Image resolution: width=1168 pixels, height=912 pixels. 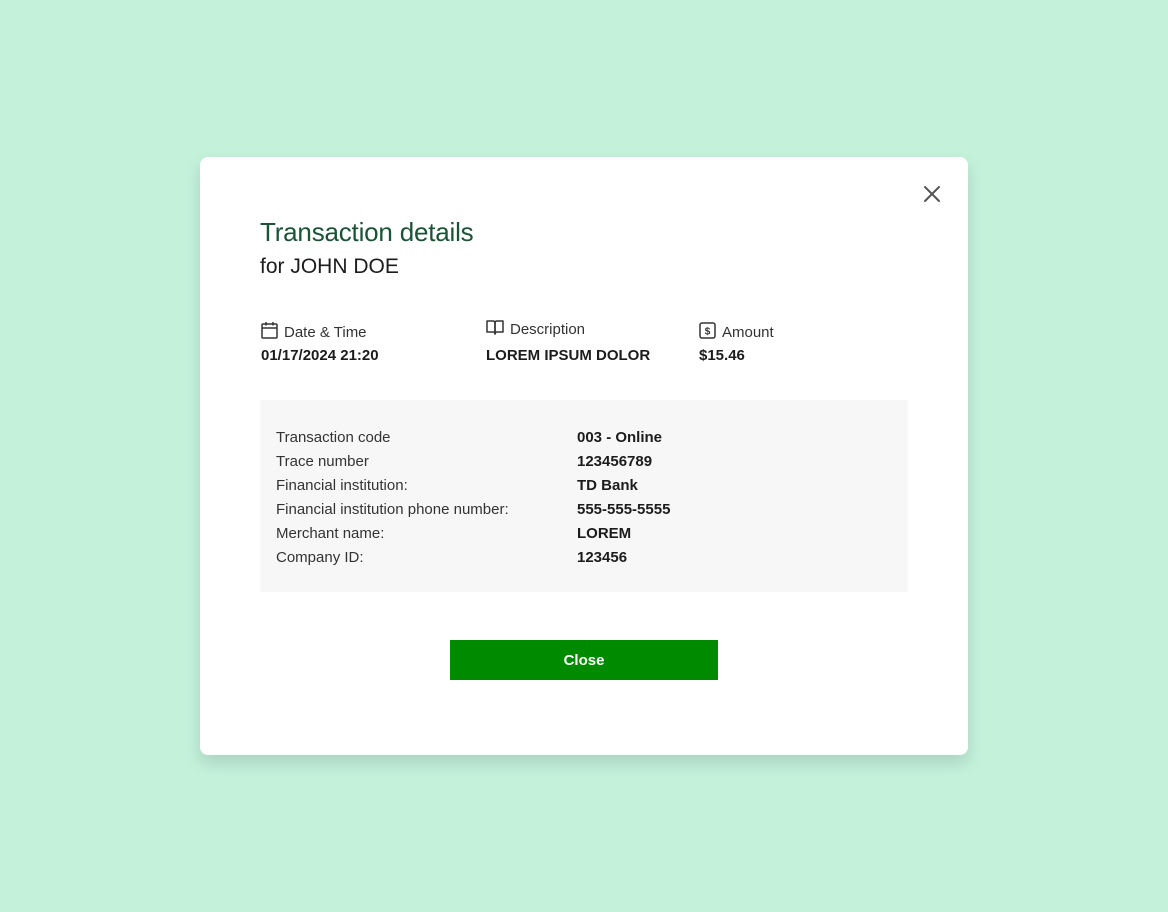 I want to click on description-value: LOREM IPSUM DOLOR, so click(x=568, y=355).